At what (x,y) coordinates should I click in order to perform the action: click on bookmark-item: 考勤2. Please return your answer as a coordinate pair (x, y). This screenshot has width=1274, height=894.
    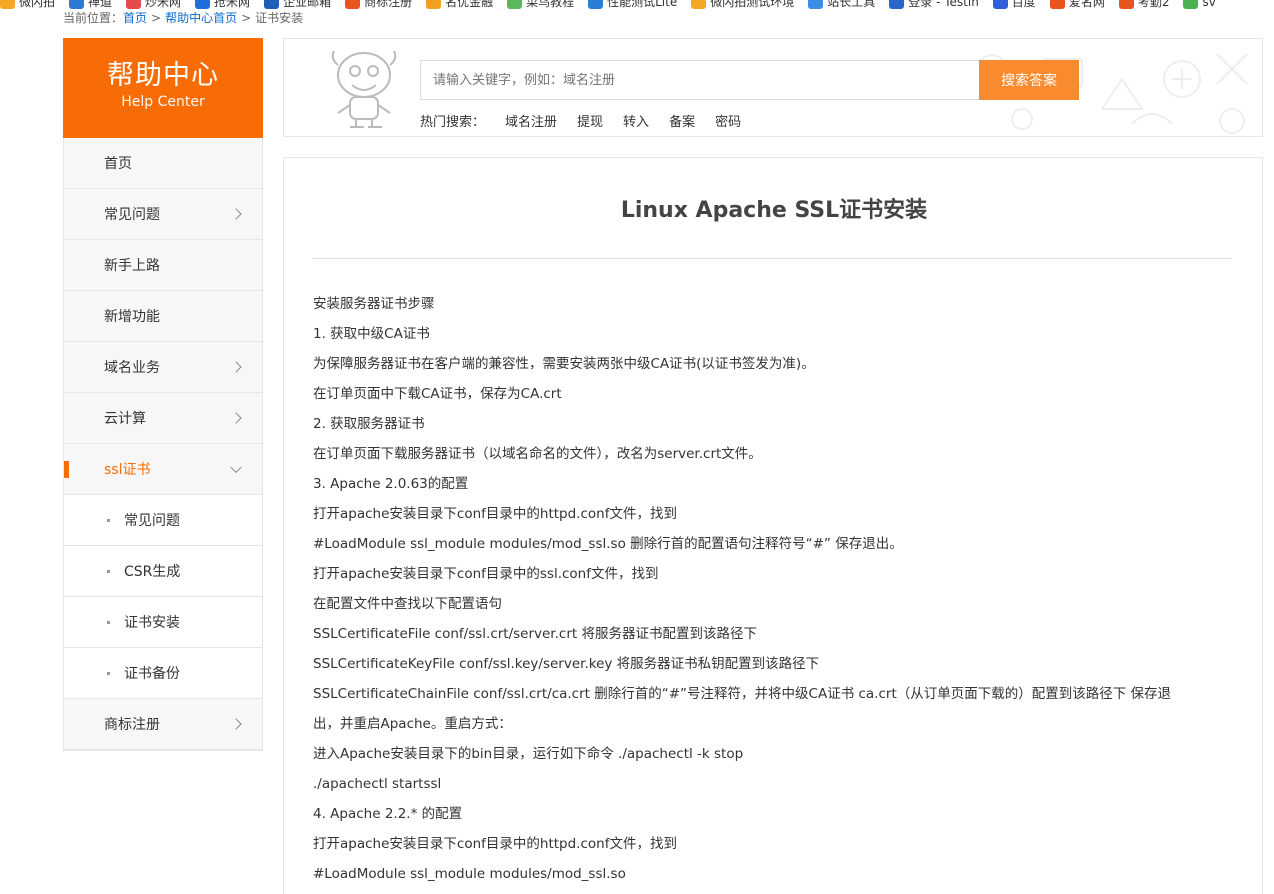
    Looking at the image, I should click on (1144, 5).